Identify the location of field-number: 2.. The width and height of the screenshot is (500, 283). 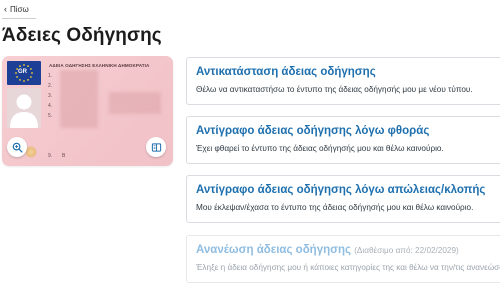
(50, 86).